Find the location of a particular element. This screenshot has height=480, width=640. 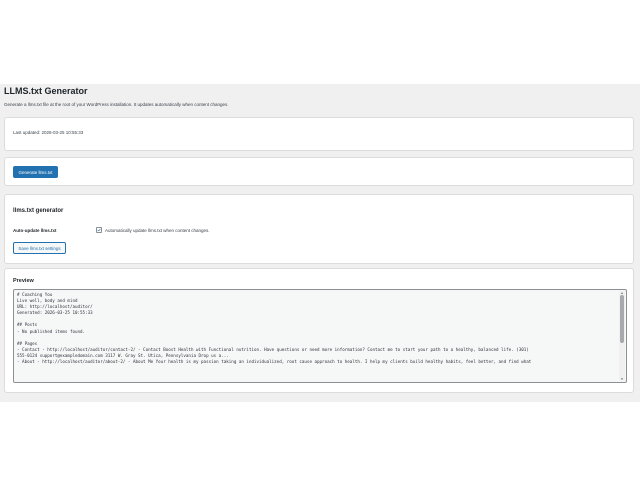

auto-update-checkbox is located at coordinates (99, 230).